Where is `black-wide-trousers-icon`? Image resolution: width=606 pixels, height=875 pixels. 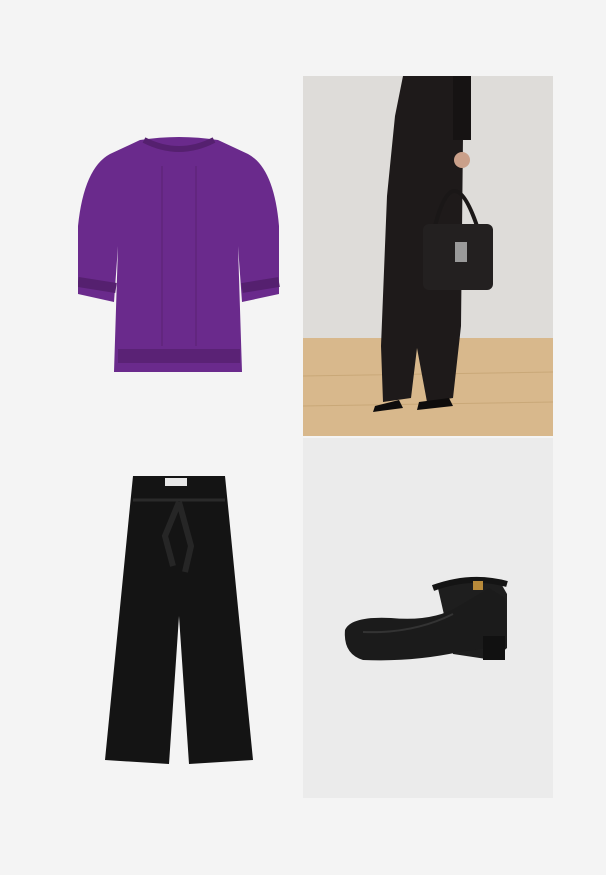
black-wide-trousers-icon is located at coordinates (179, 620).